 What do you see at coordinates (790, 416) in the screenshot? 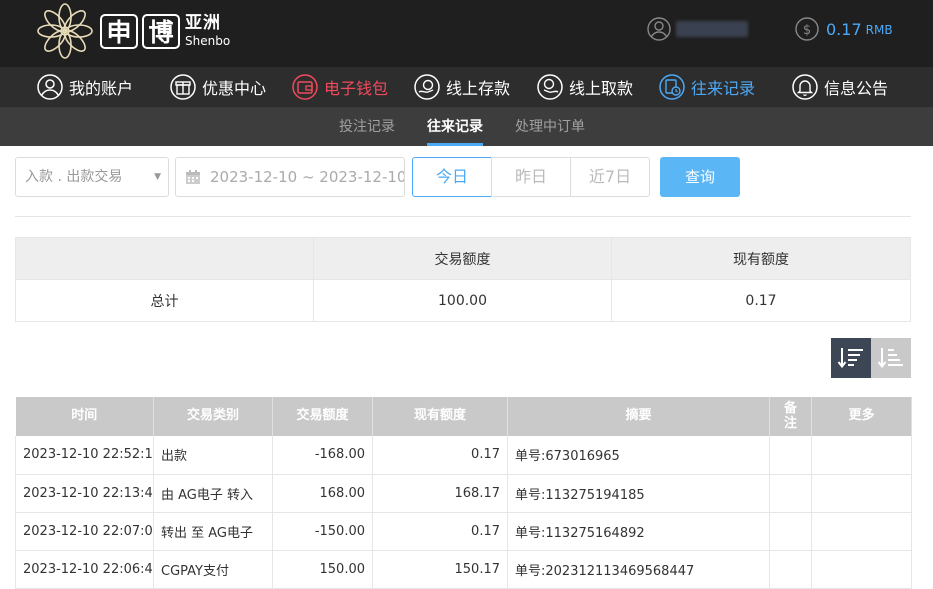
I see `col-note: 备注` at bounding box center [790, 416].